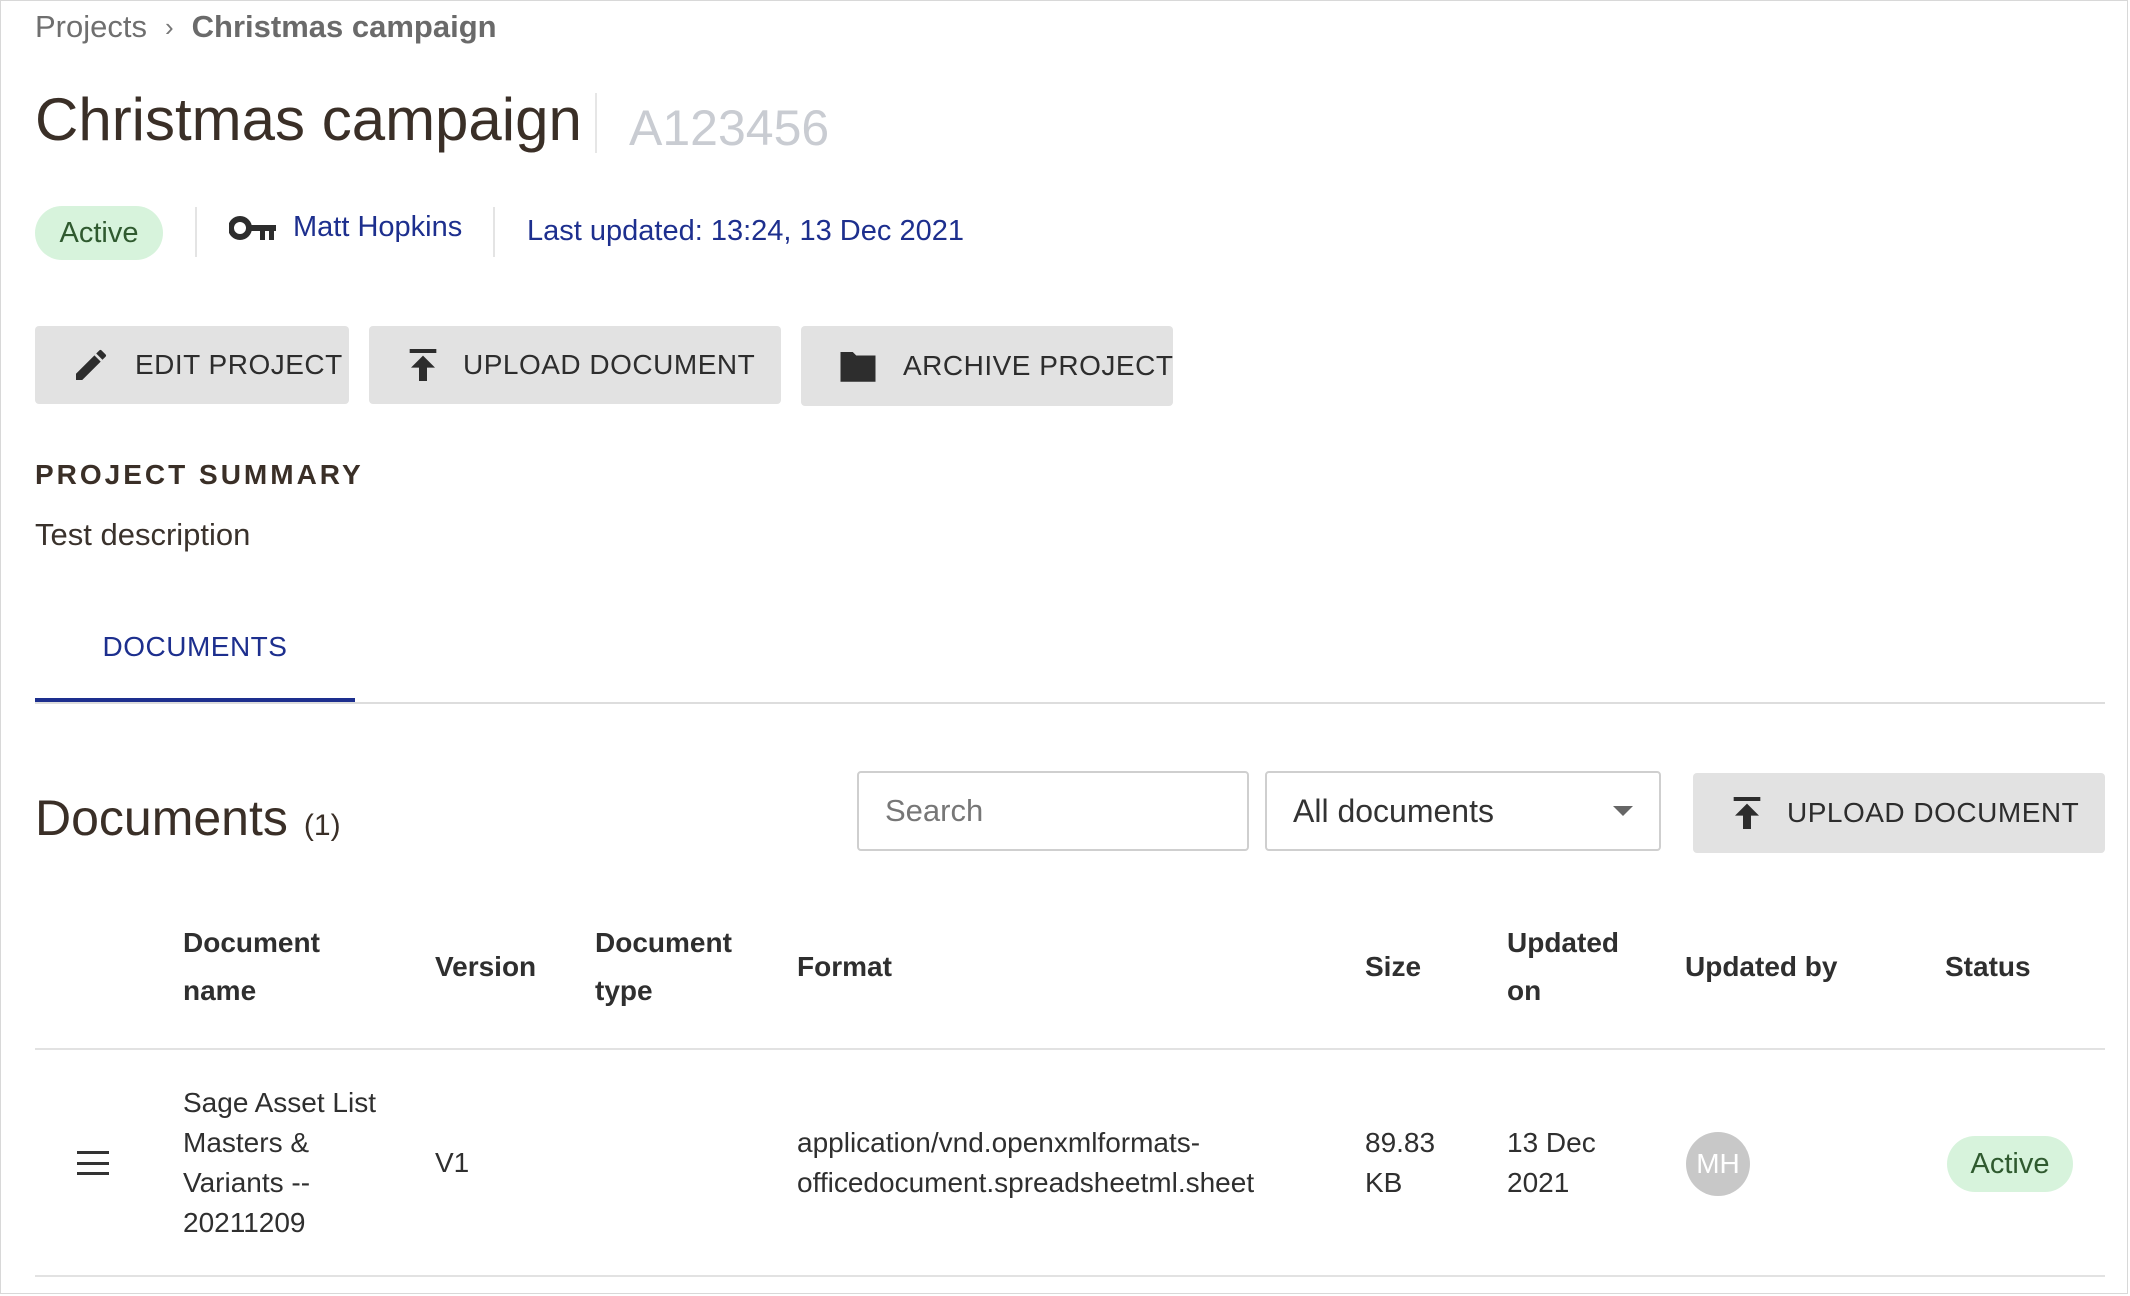 Image resolution: width=2130 pixels, height=1296 pixels. Describe the element at coordinates (1400, 1142) in the screenshot. I see `cell-line: 89.83` at that location.